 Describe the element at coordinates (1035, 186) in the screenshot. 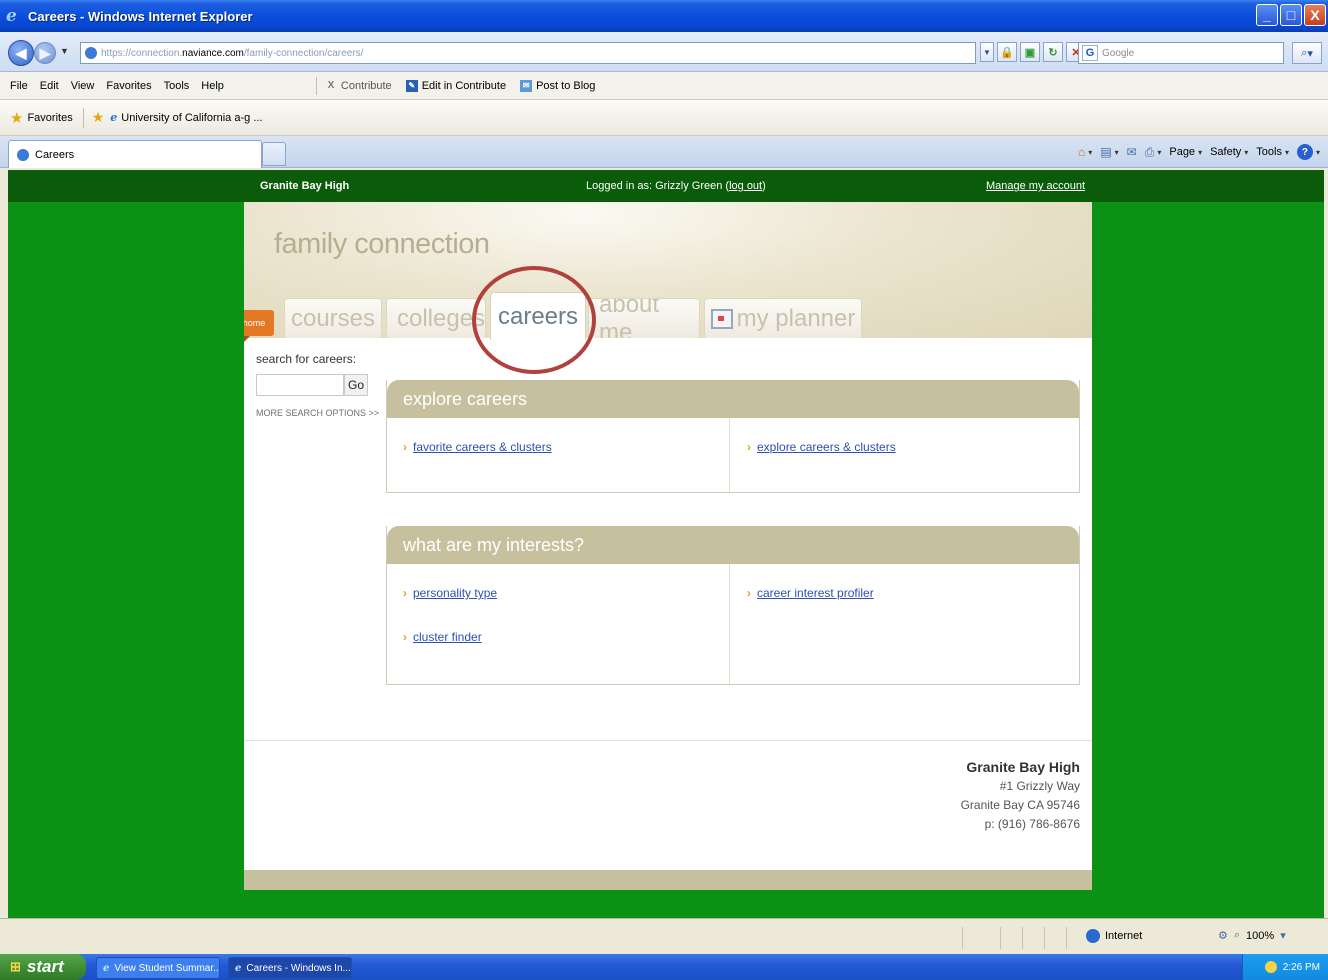

I see `manage-account-link: Manage my account` at that location.